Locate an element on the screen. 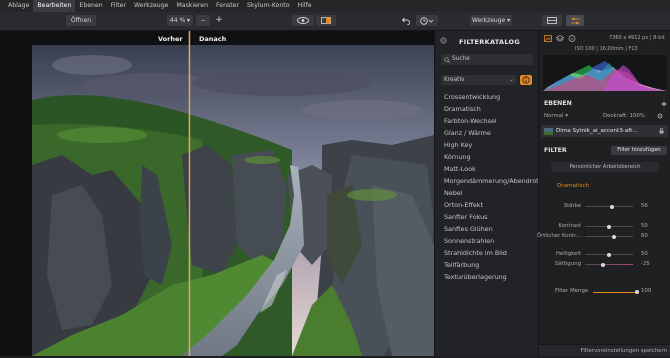  info-button is located at coordinates (526, 80).